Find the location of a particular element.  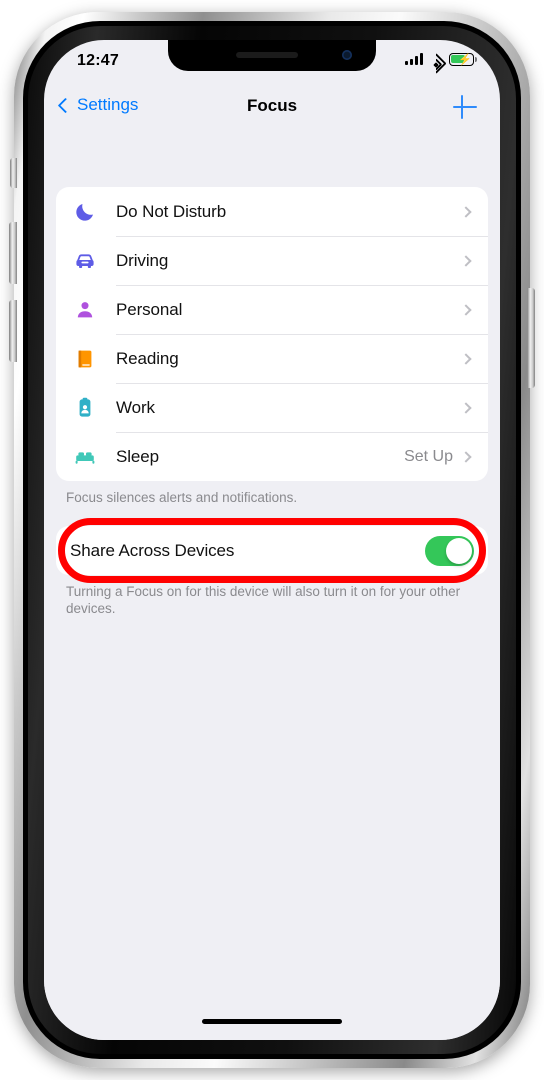

focus-row-label: Personal is located at coordinates (149, 309).